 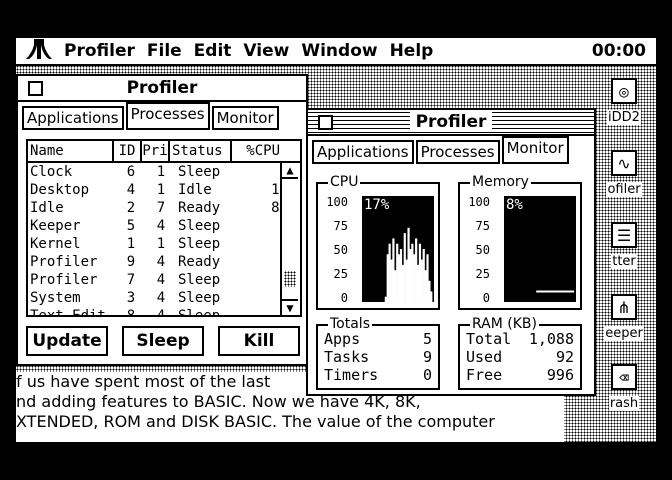 What do you see at coordinates (504, 324) in the screenshot?
I see `ram-label: RAM (KB)` at bounding box center [504, 324].